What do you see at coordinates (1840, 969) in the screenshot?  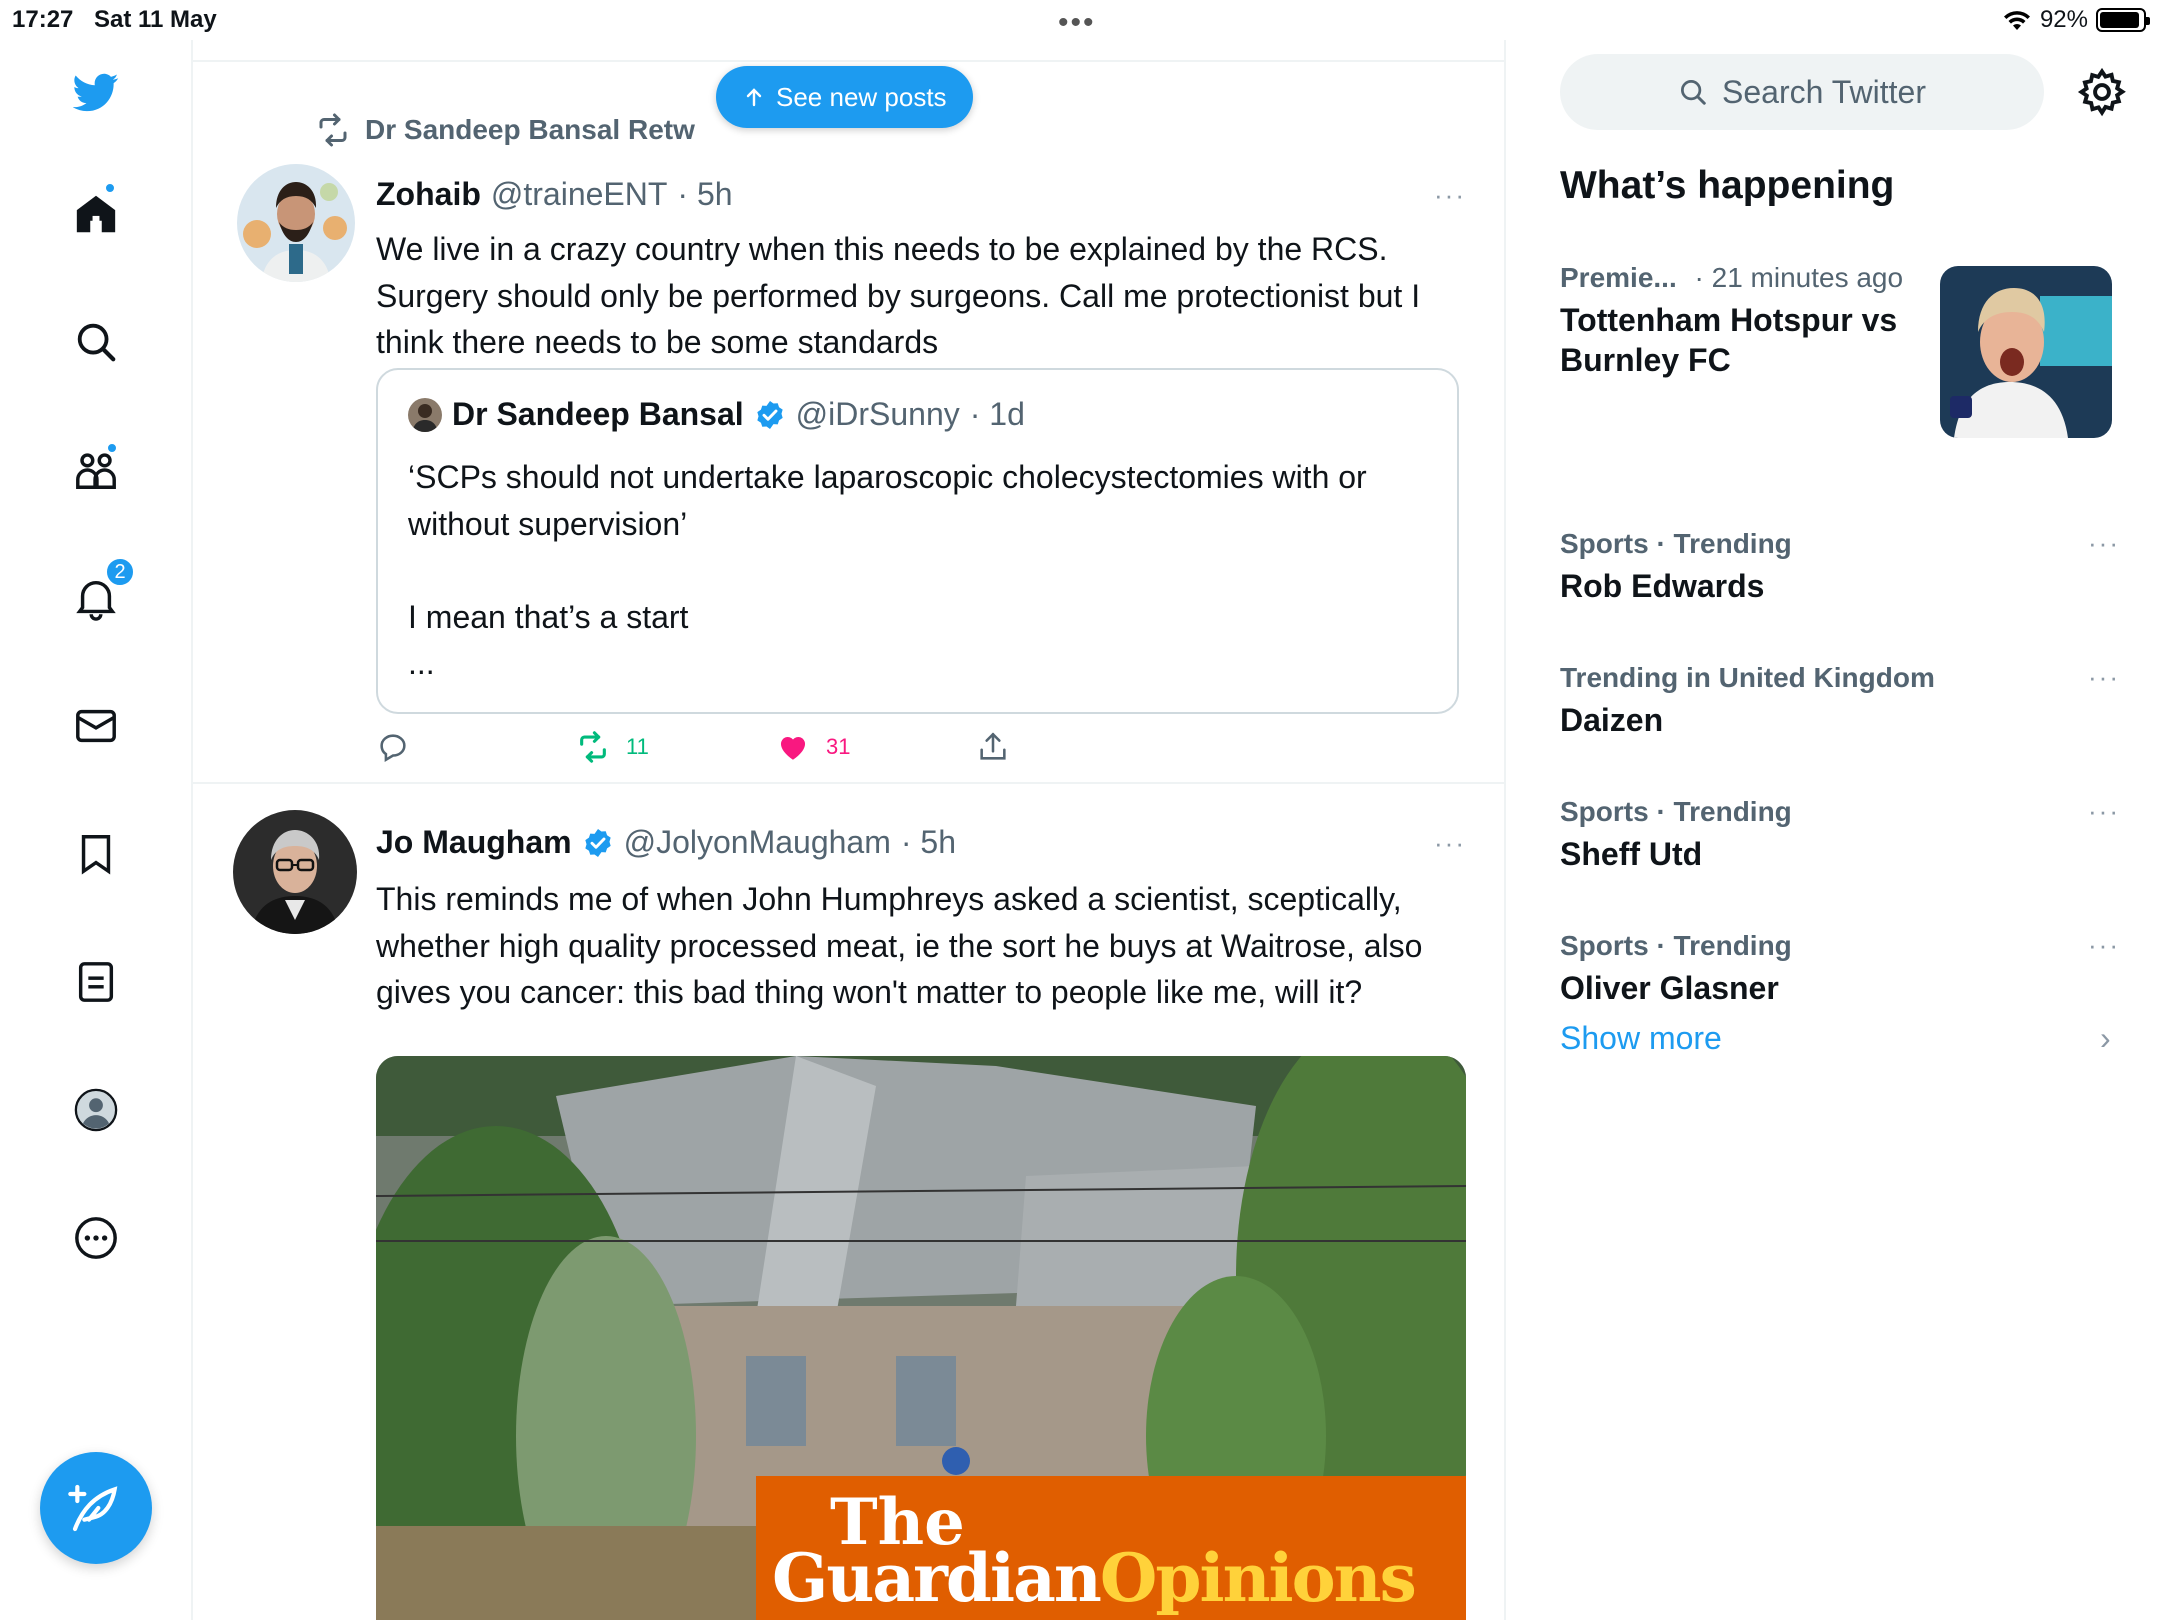 I see `trend-item: Sports · Trending Oliver Glasner ···` at bounding box center [1840, 969].